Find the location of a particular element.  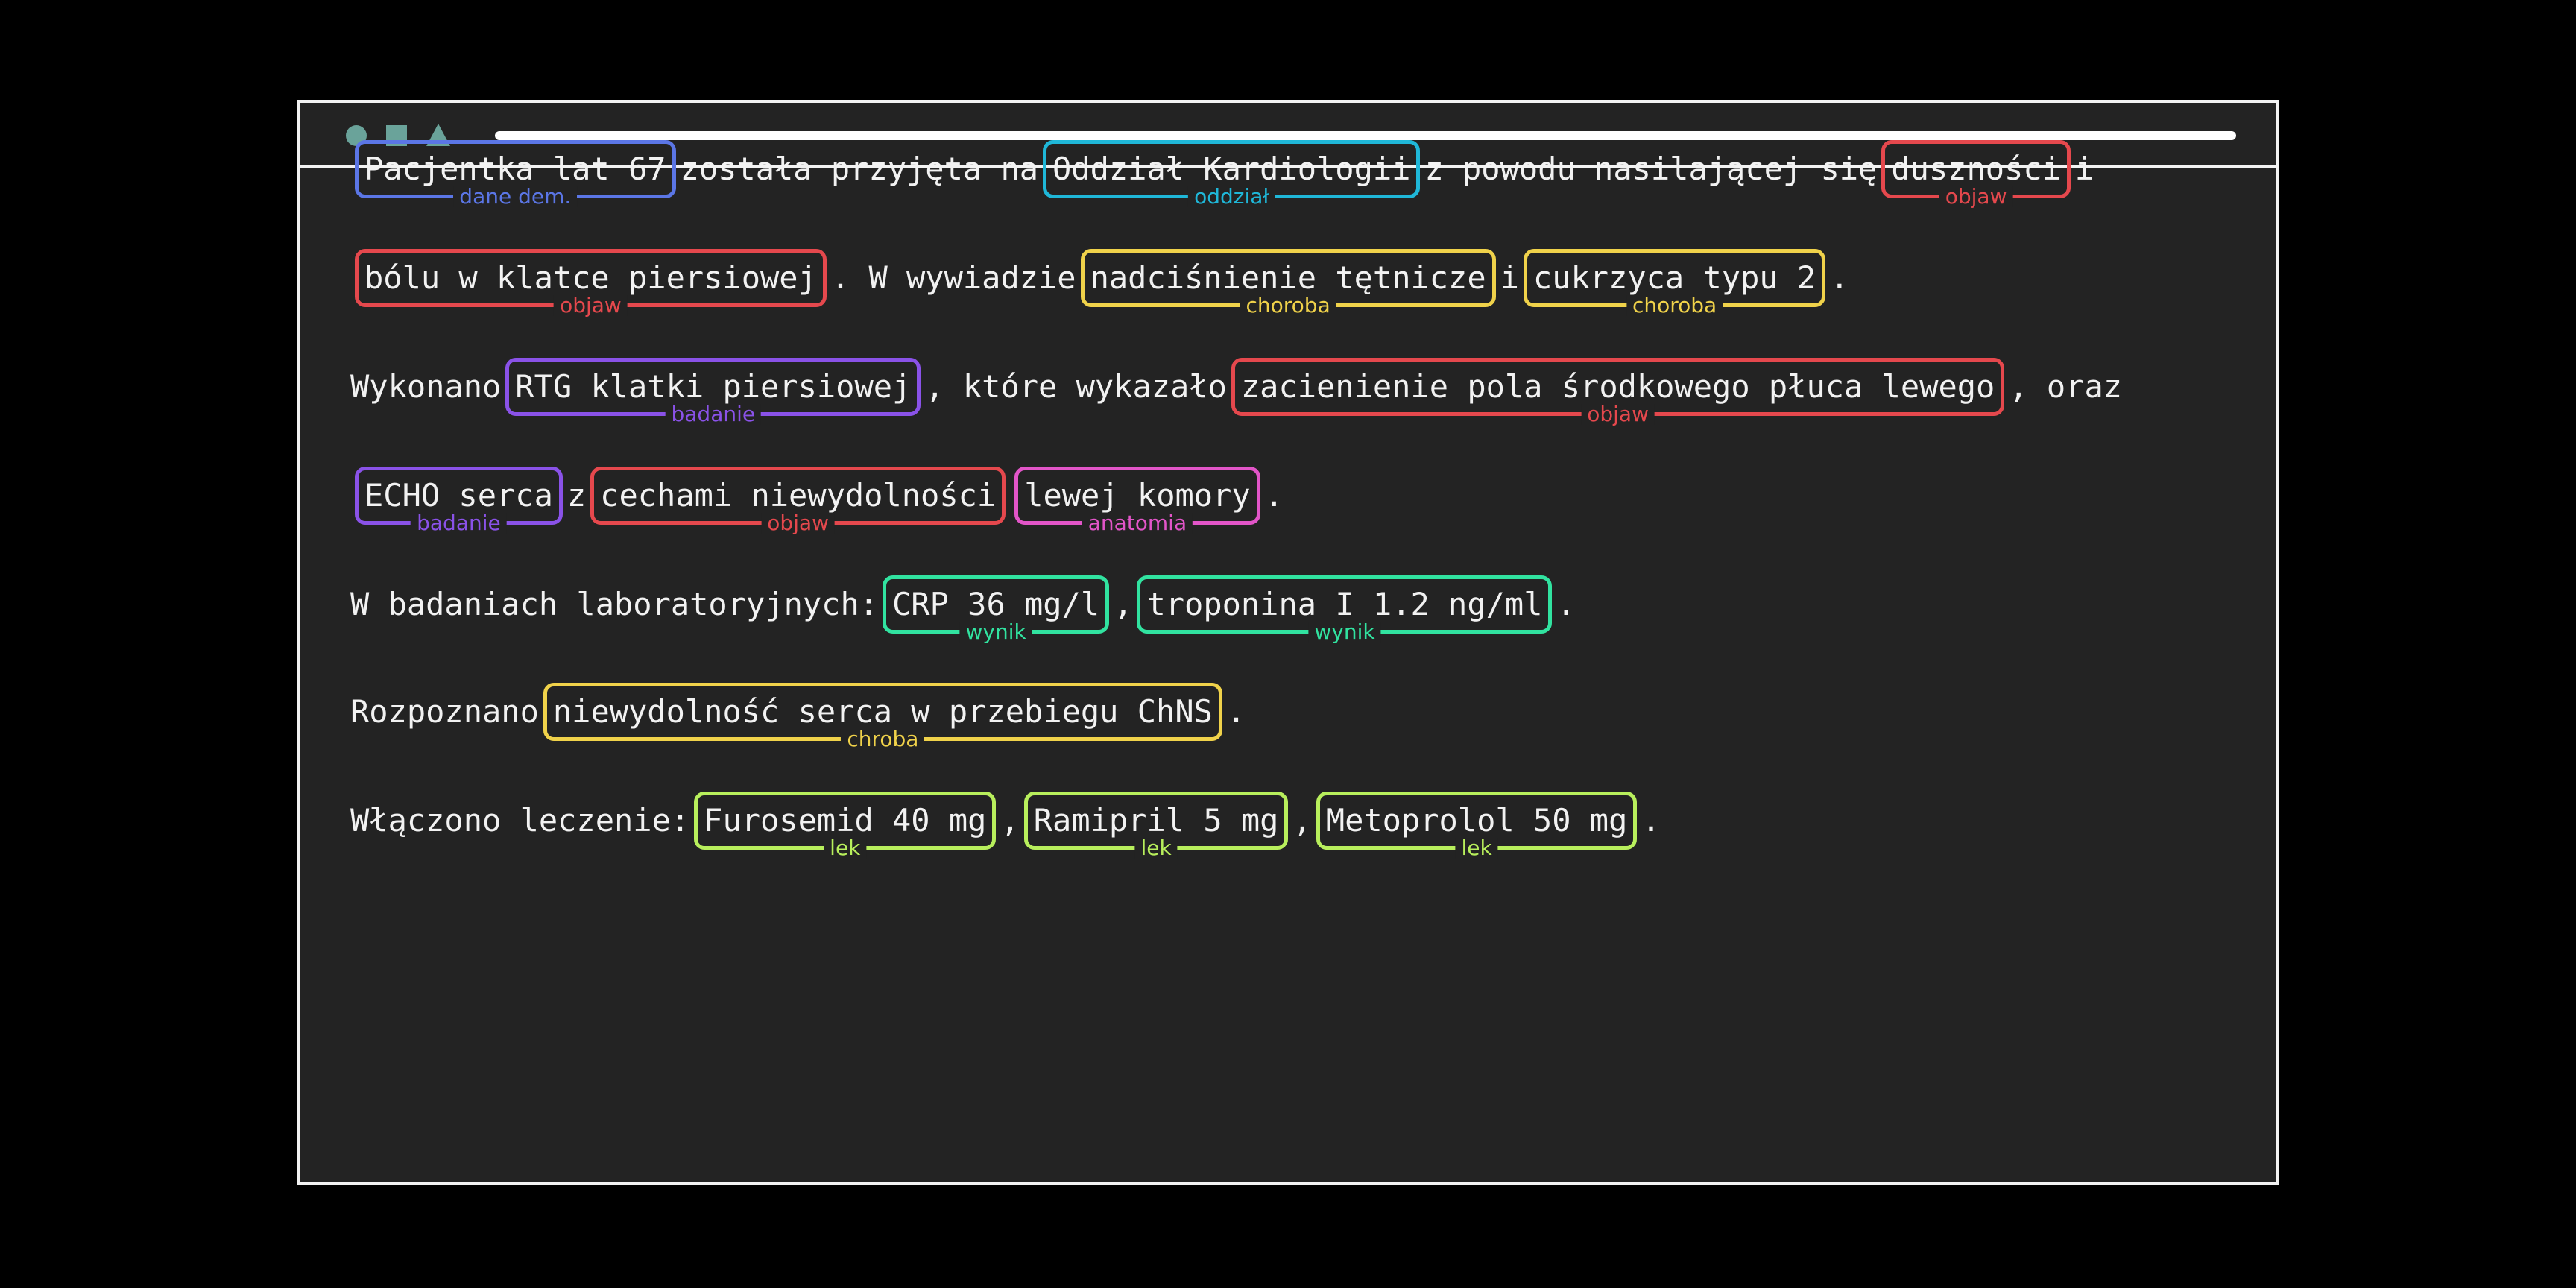

entity-objaw: bólu w klatce piersiowej objaw is located at coordinates (591, 282).